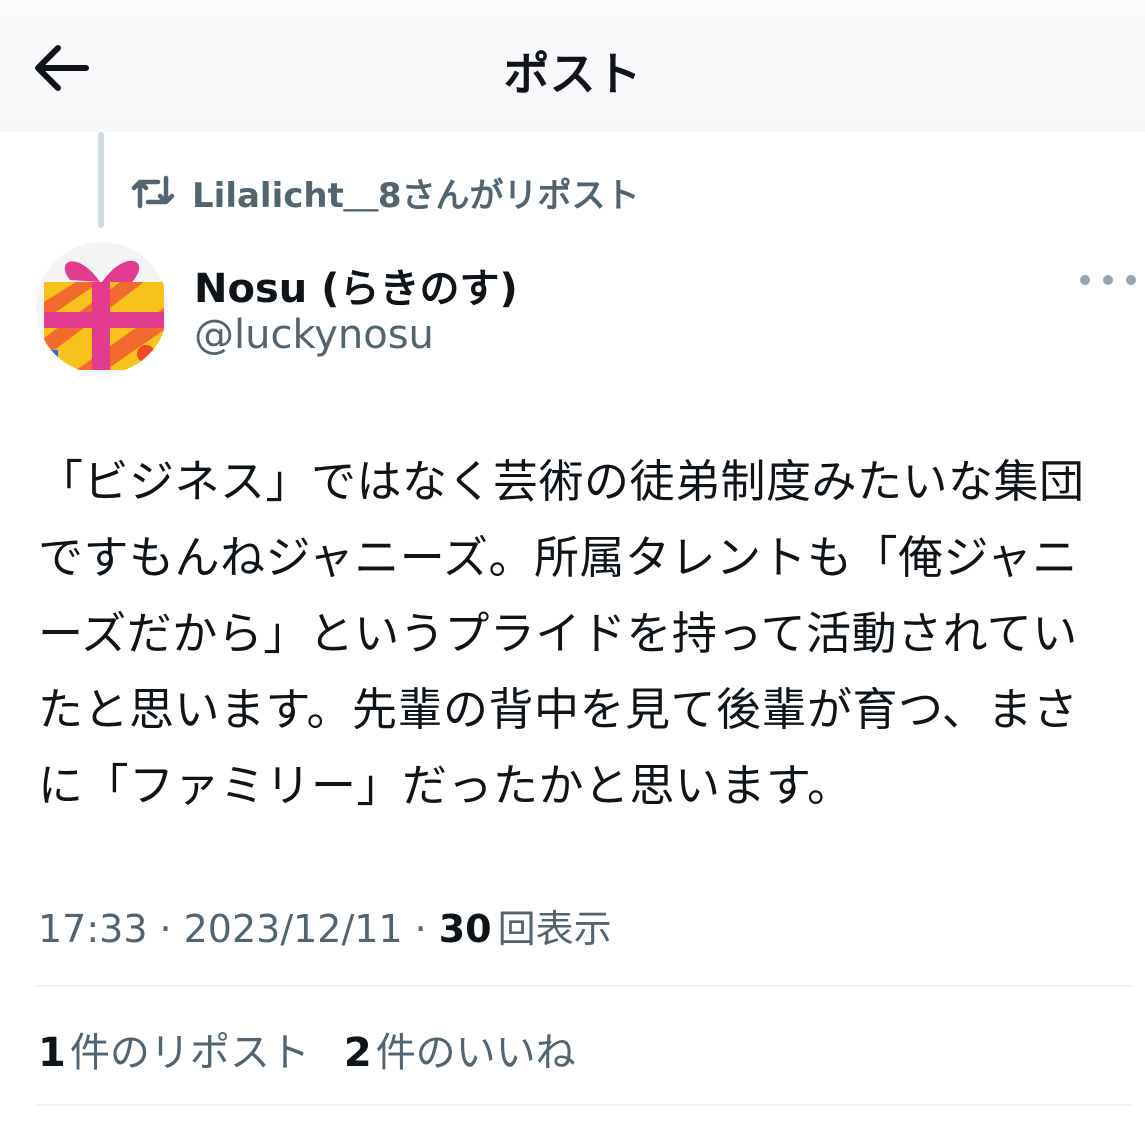  What do you see at coordinates (293, 929) in the screenshot?
I see `post-date: 2023/12/11` at bounding box center [293, 929].